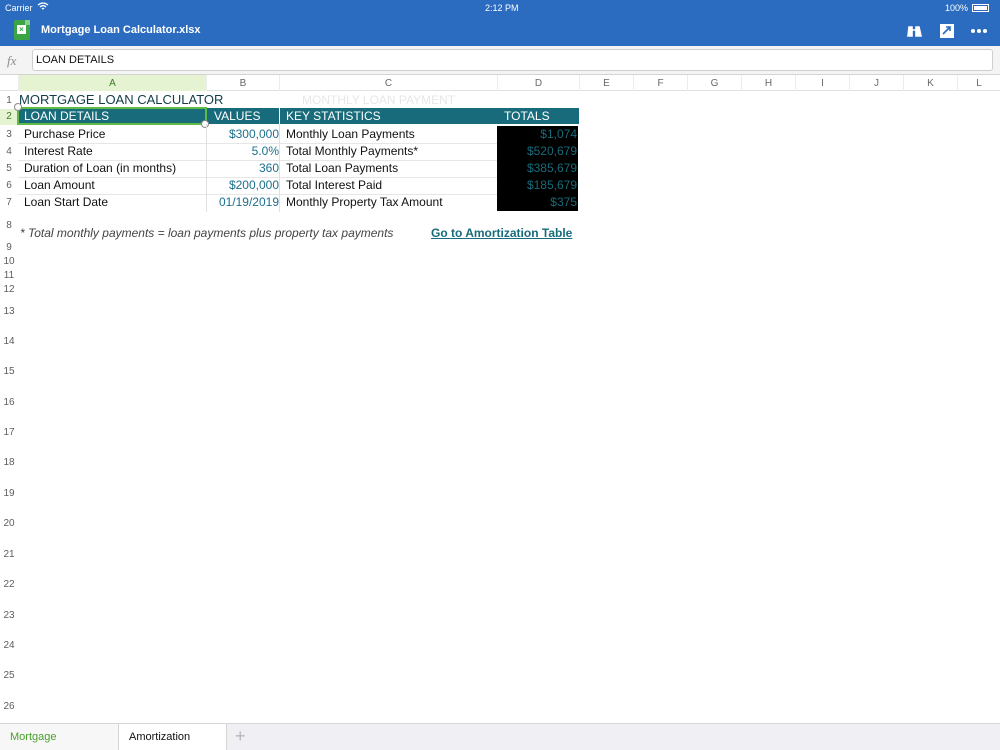 The width and height of the screenshot is (1000, 750). What do you see at coordinates (114, 151) in the screenshot?
I see `loan-label-cell: Interest Rate` at bounding box center [114, 151].